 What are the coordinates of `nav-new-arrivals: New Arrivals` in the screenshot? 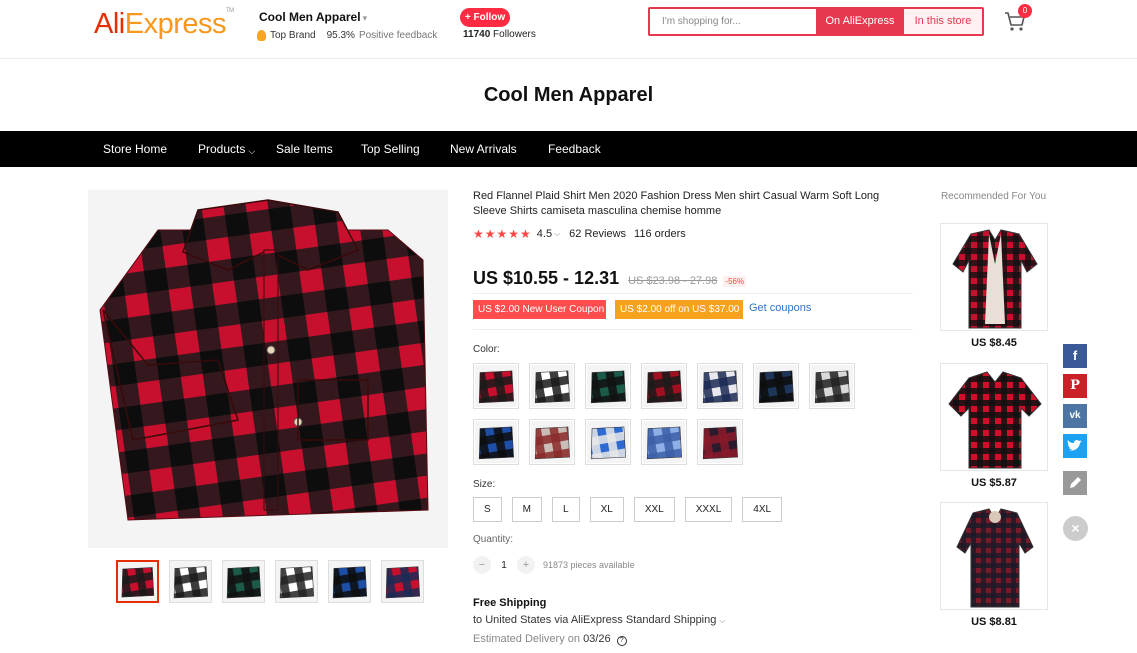 It's located at (483, 149).